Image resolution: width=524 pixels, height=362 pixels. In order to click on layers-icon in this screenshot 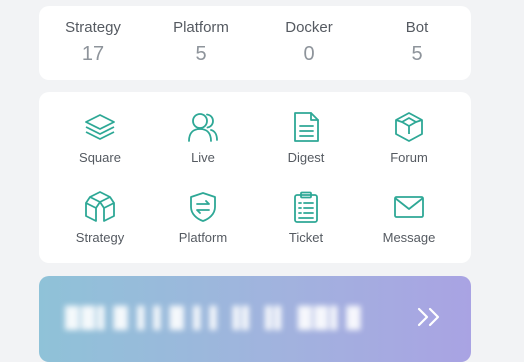, I will do `click(100, 127)`.